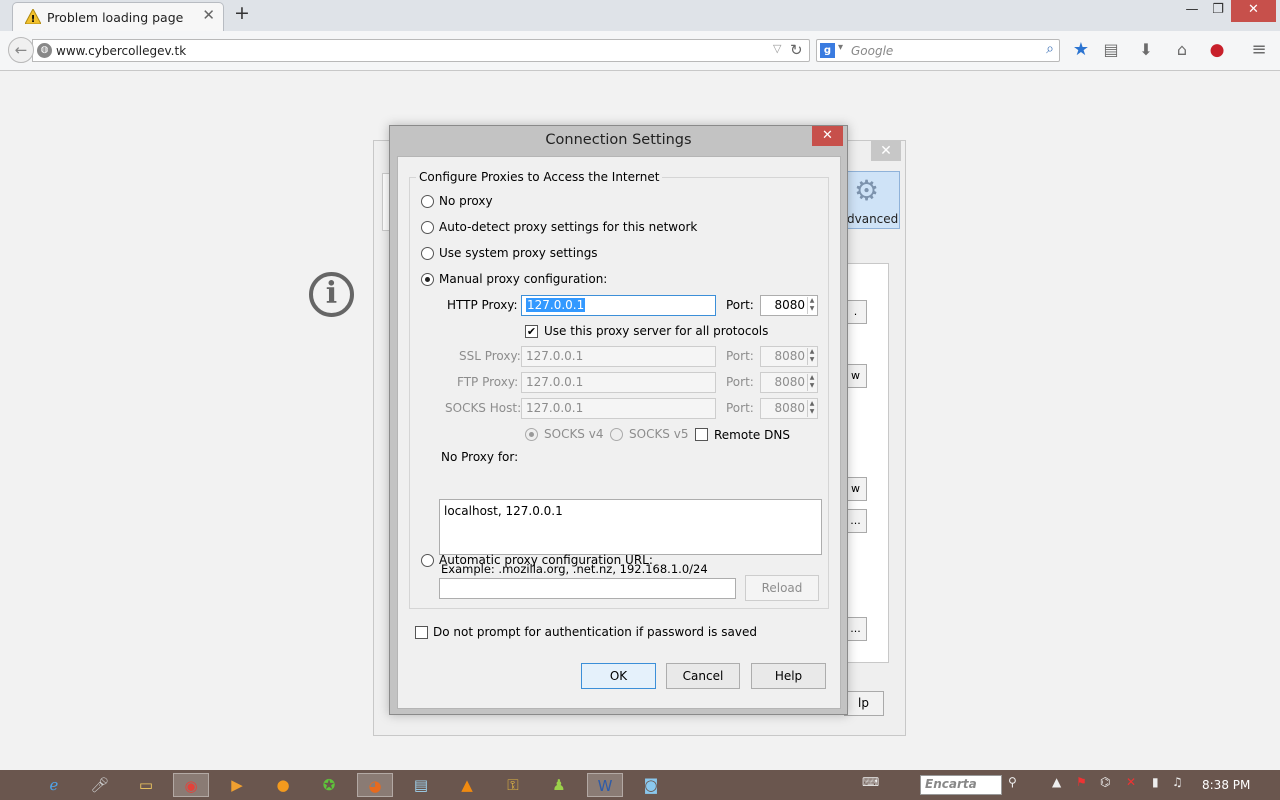 The width and height of the screenshot is (1280, 800). I want to click on clock: 8:38 PM, so click(1226, 785).